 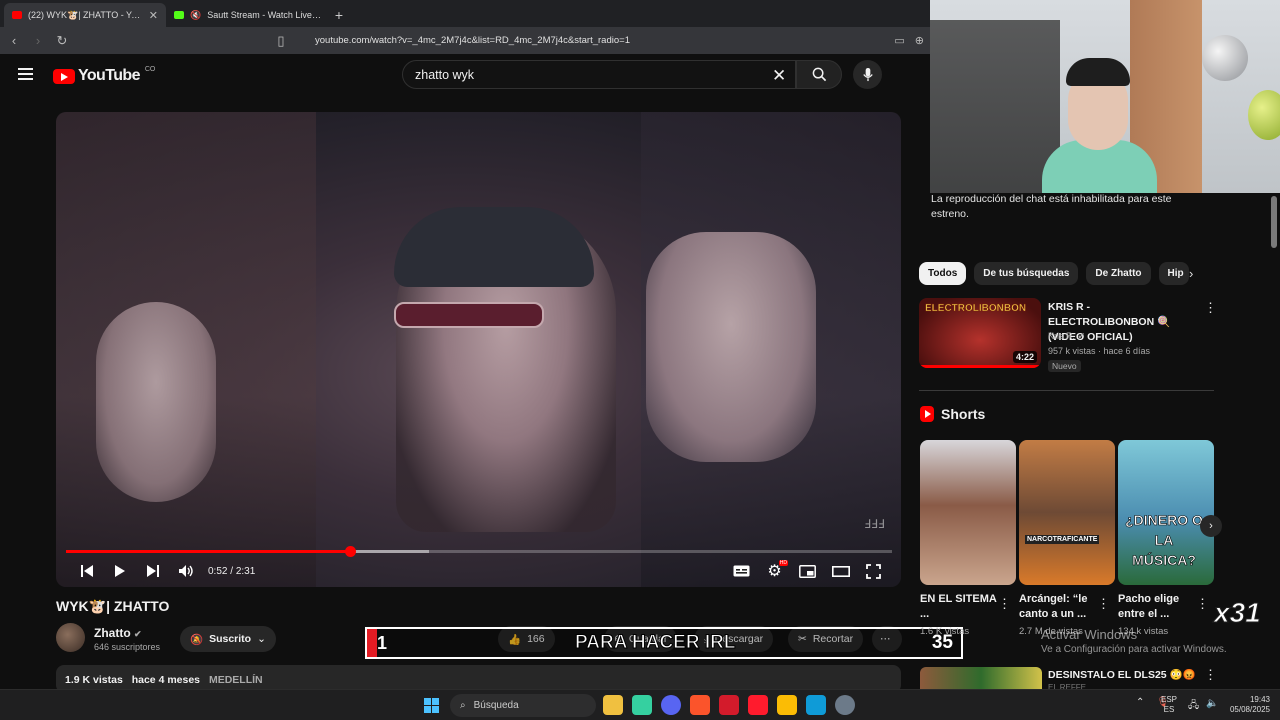 I want to click on kick-favicon-icon, so click(x=179, y=15).